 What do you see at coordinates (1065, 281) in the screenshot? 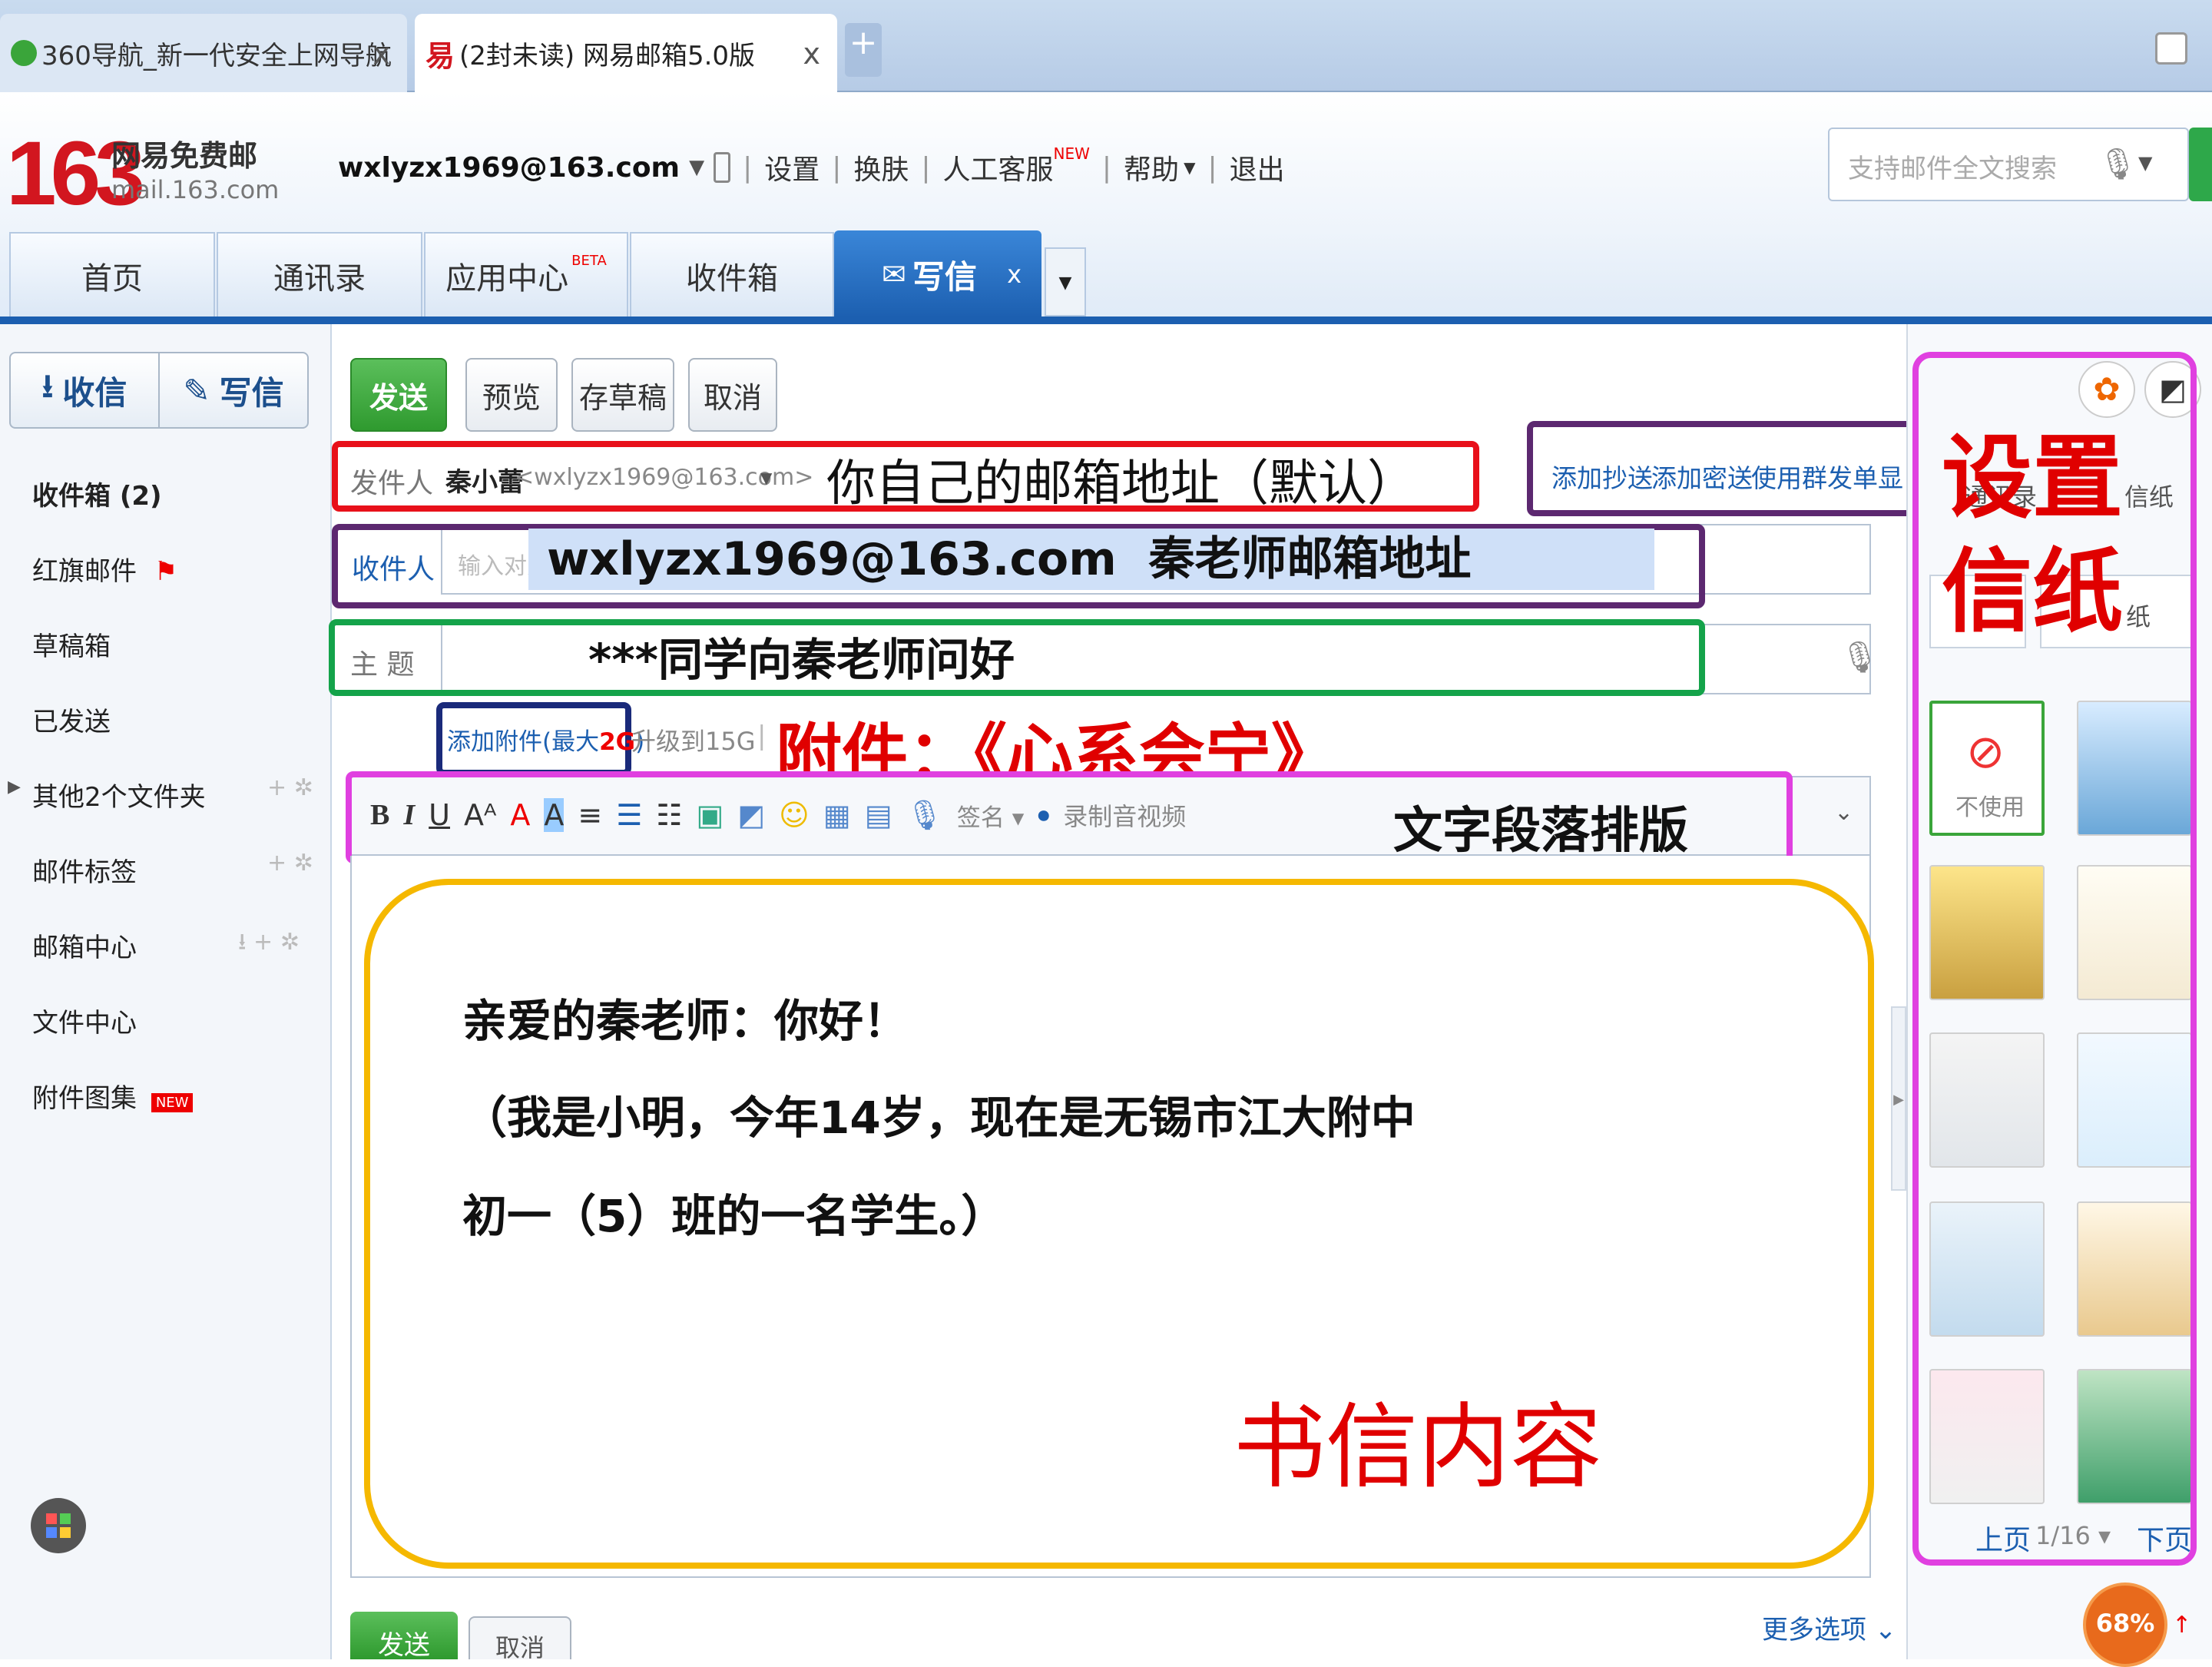
I see `tab-menu-button: ▼` at bounding box center [1065, 281].